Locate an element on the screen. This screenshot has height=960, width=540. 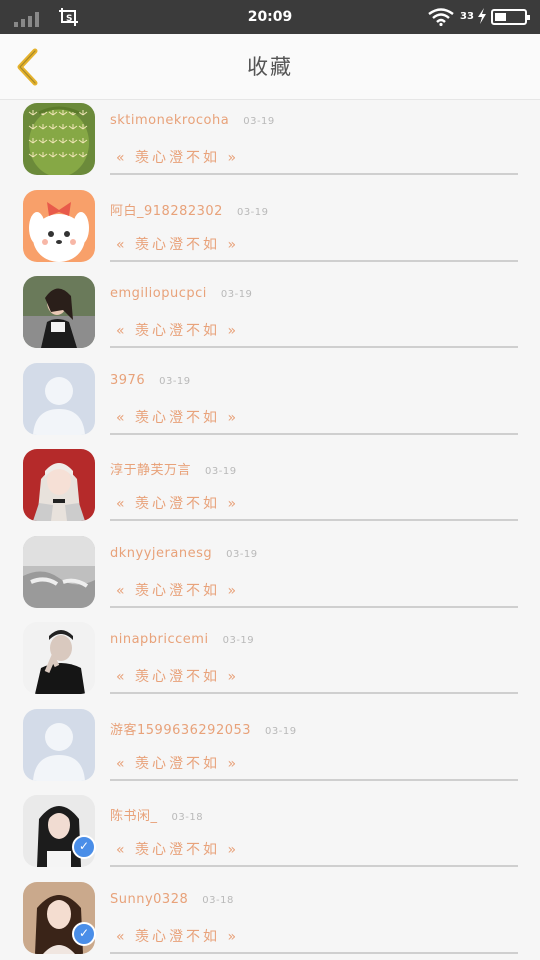
username: dknyyjeranesg 03-19 is located at coordinates (184, 553).